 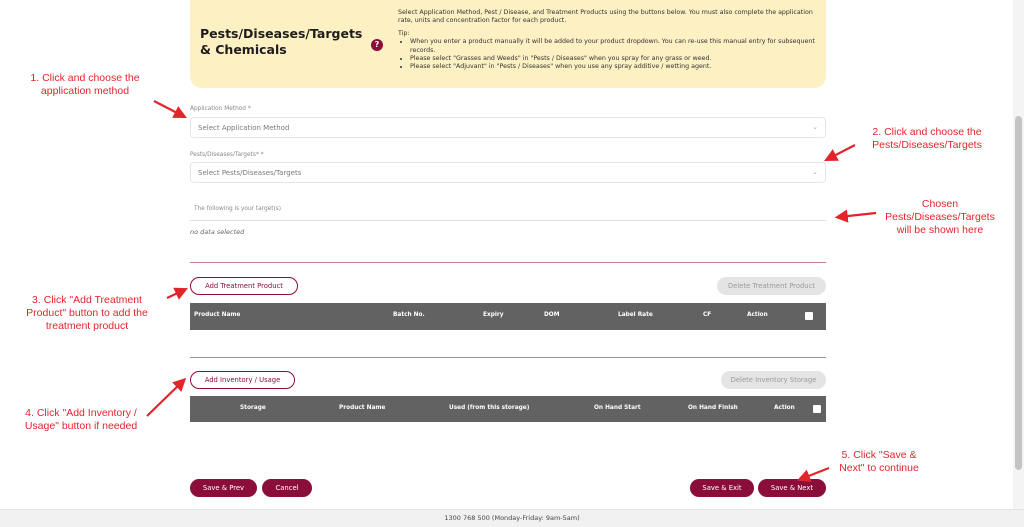 I want to click on annotation-line: 4. Click "Add Inventory /, so click(x=81, y=413).